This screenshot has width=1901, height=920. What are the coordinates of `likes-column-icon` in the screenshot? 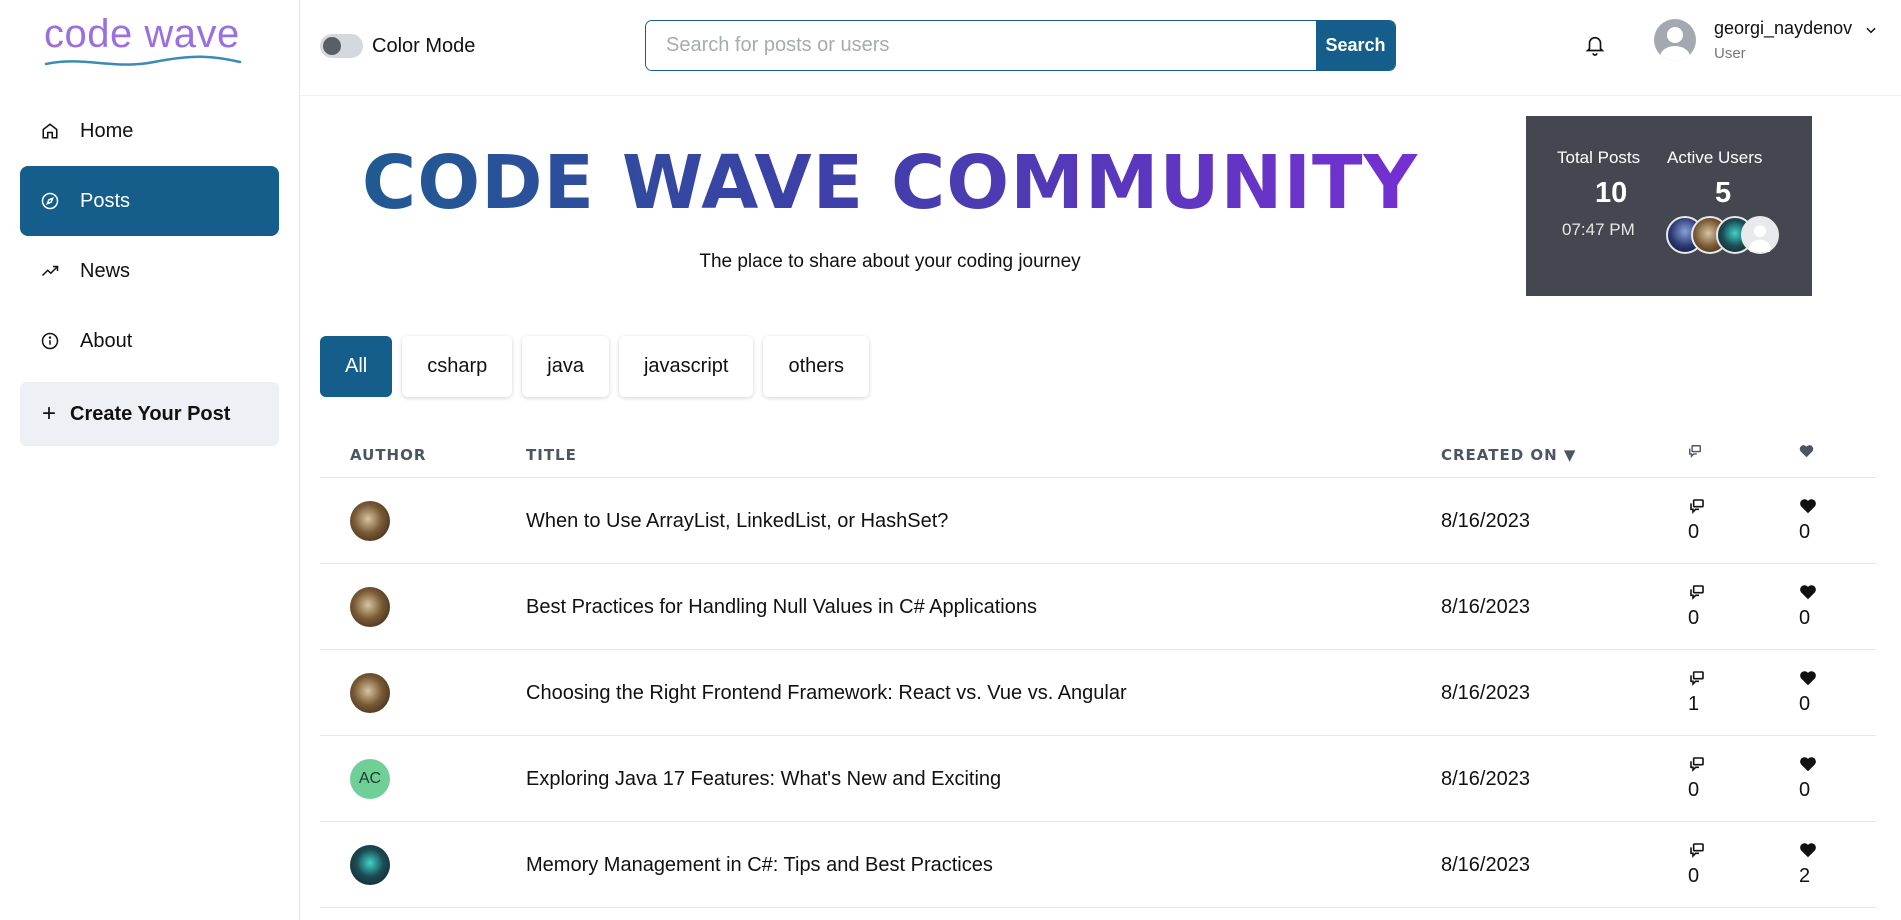 It's located at (1806, 453).